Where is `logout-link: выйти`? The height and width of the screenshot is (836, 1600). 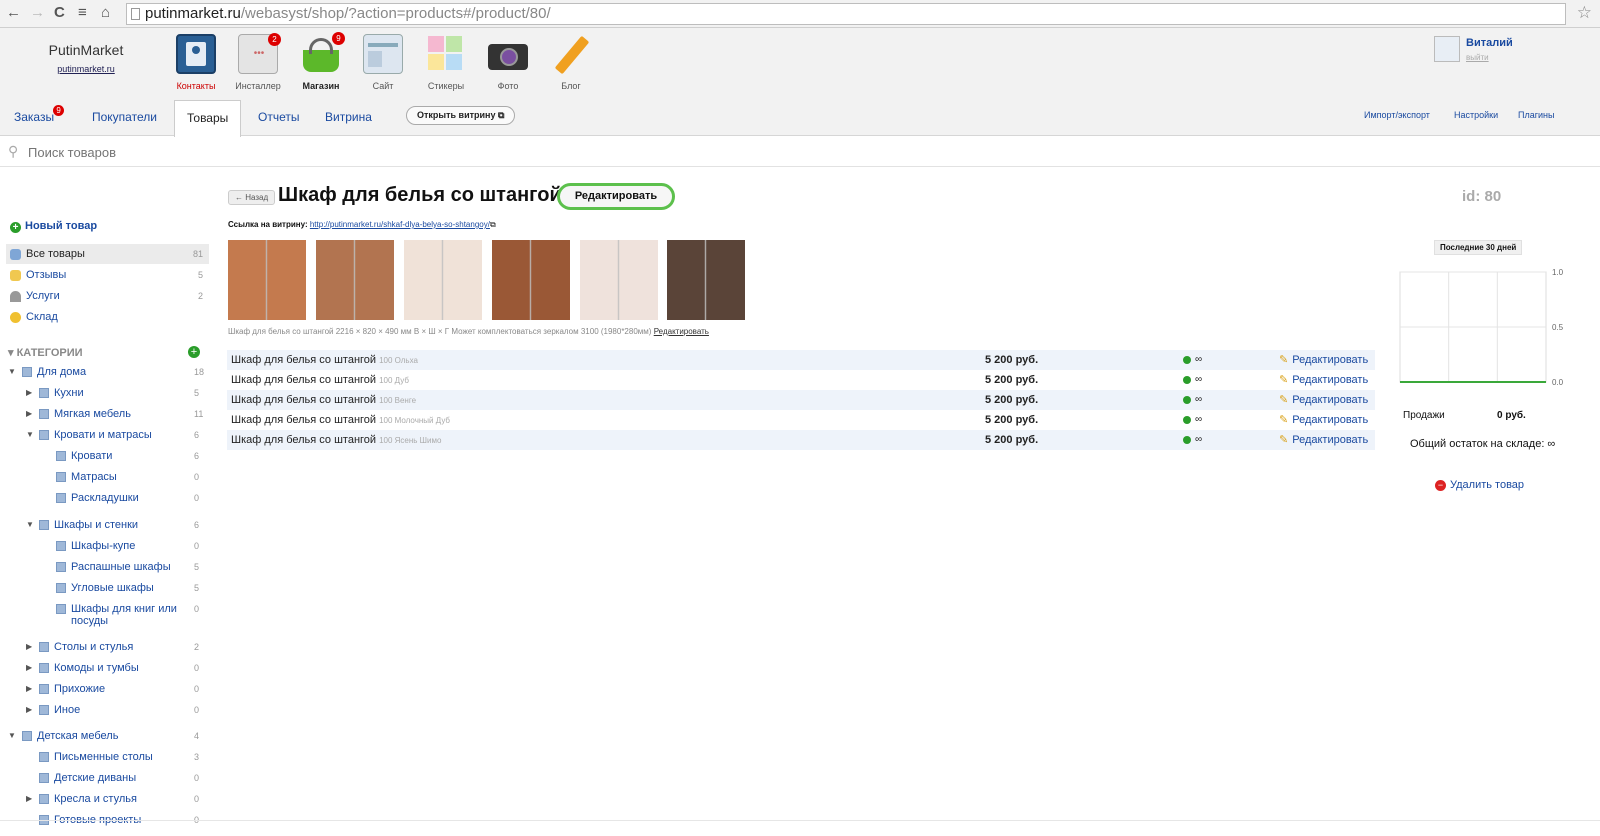
logout-link: выйти is located at coordinates (1477, 57).